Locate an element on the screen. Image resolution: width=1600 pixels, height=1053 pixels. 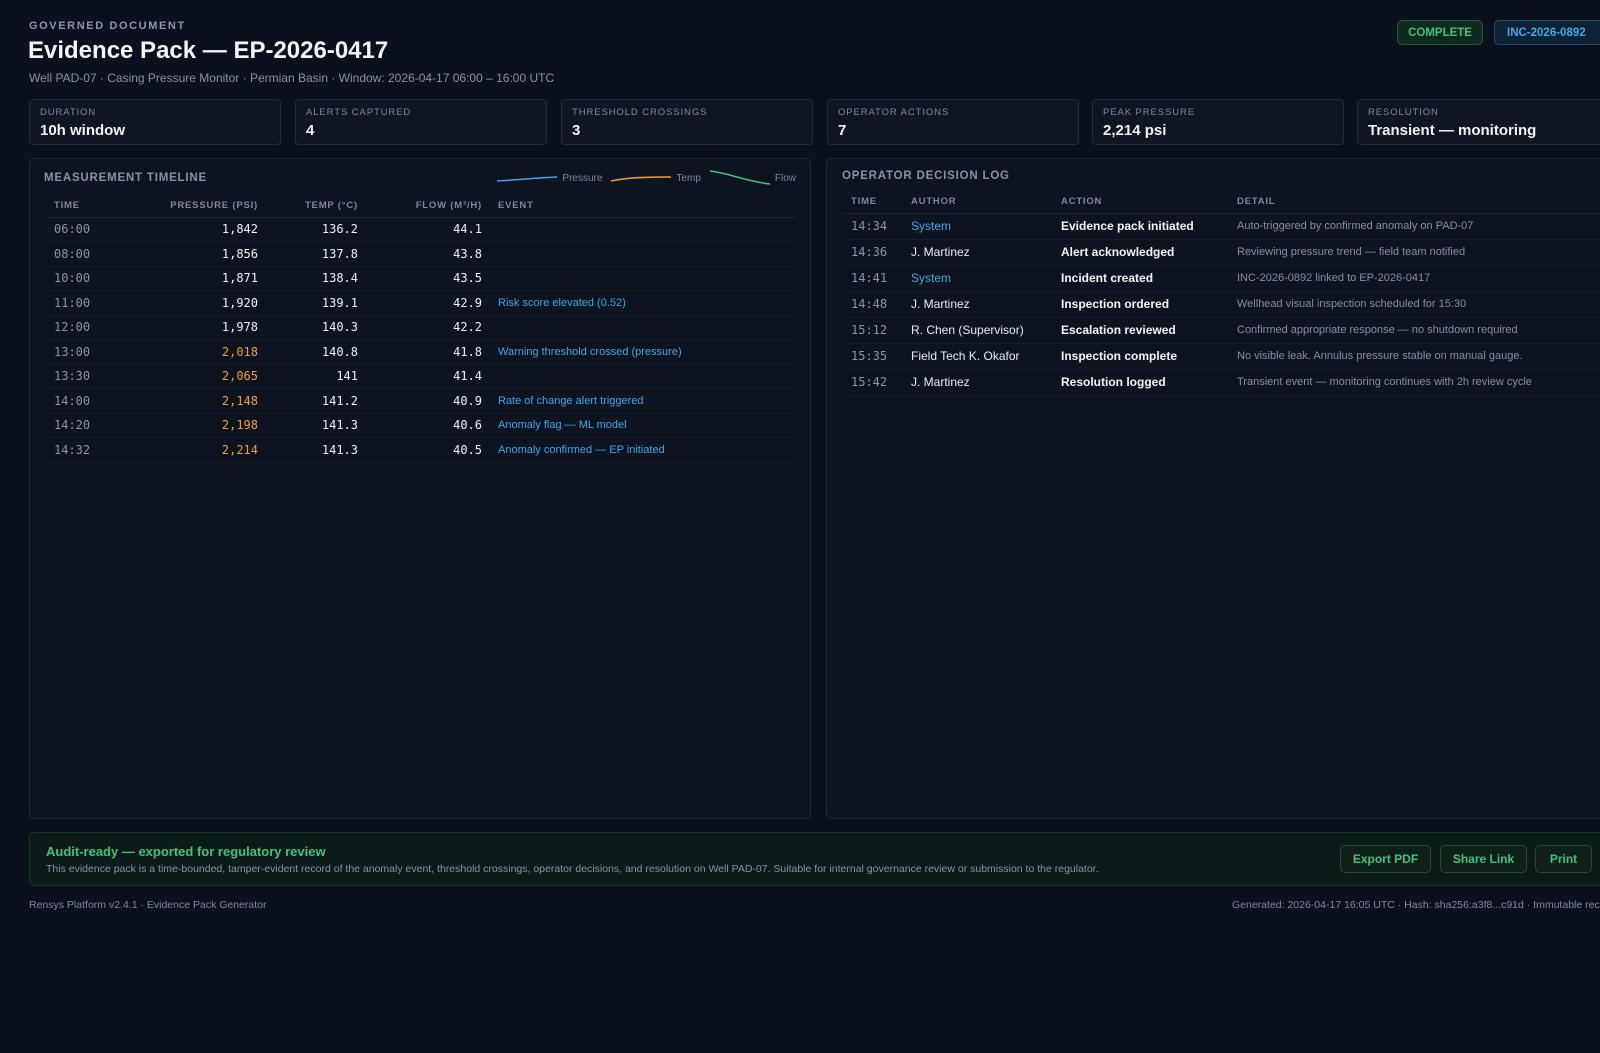
incident-badge: INC-2026-0892 is located at coordinates (1547, 32).